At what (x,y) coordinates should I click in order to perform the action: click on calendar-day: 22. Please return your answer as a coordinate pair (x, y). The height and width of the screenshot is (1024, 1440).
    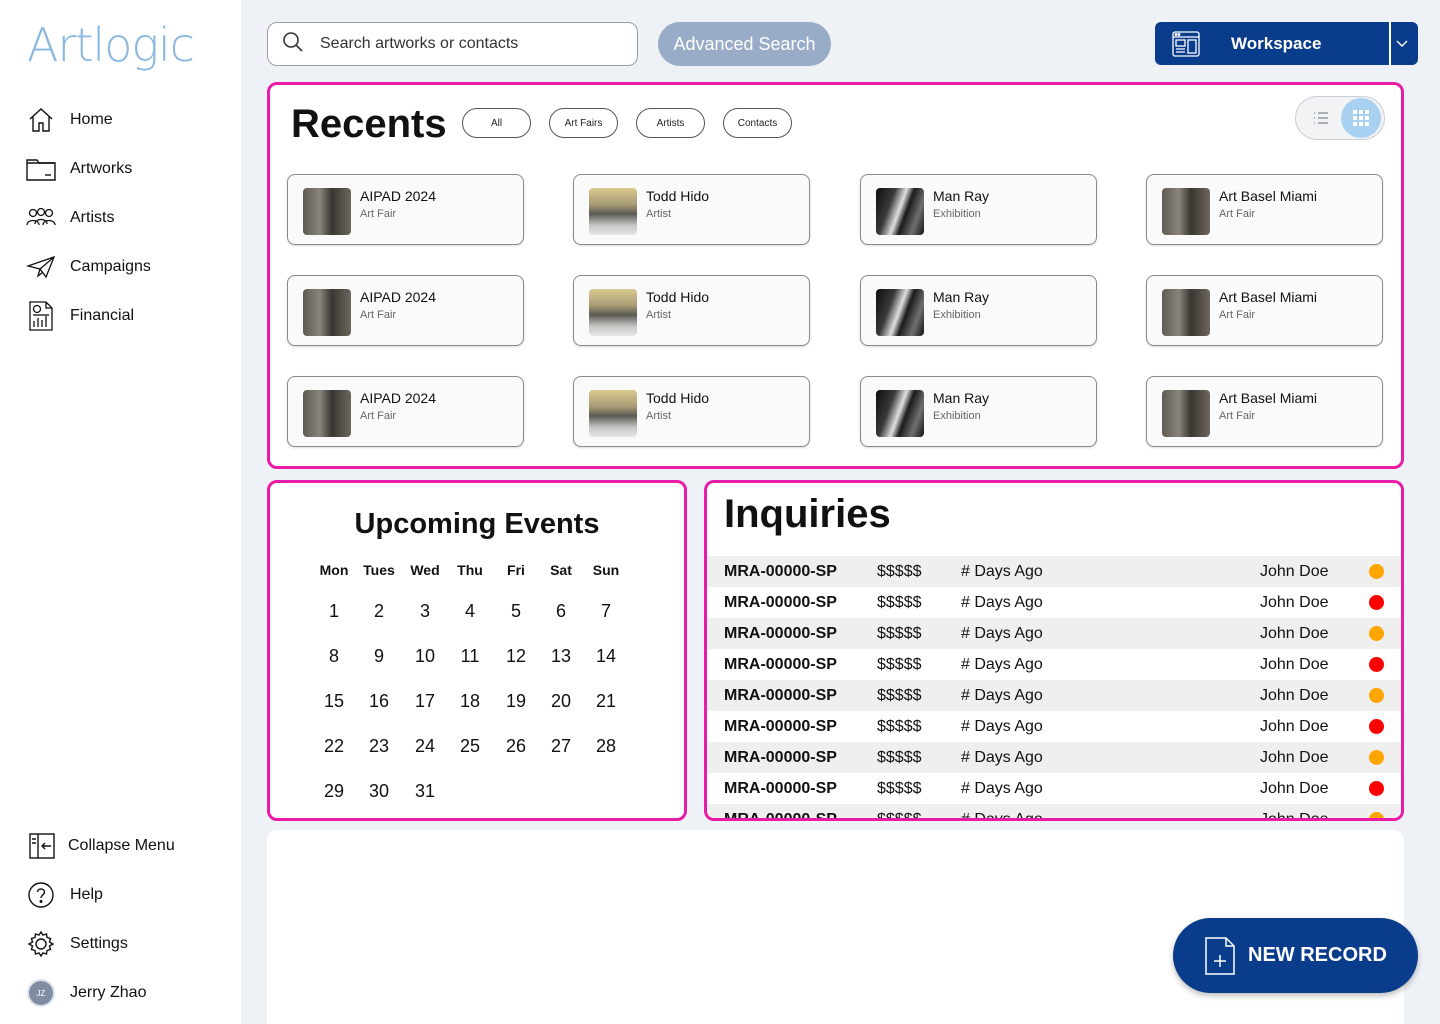
    Looking at the image, I should click on (334, 746).